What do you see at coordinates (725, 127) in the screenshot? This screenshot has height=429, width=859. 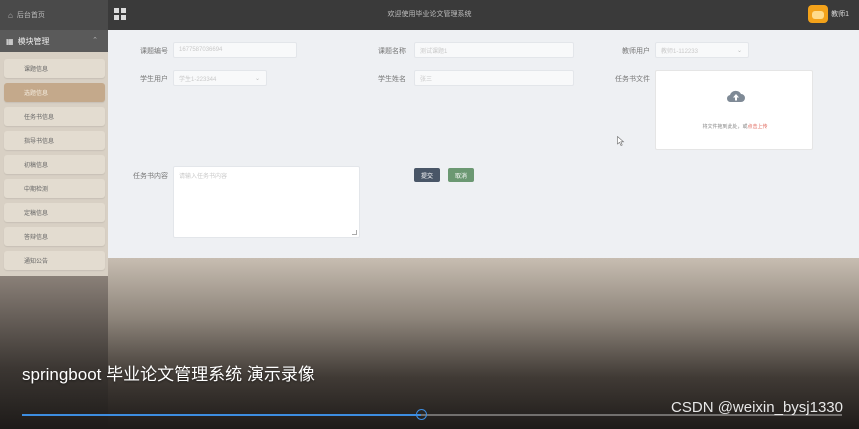 I see `upload-hint-text: 将文件拖到此处，或` at bounding box center [725, 127].